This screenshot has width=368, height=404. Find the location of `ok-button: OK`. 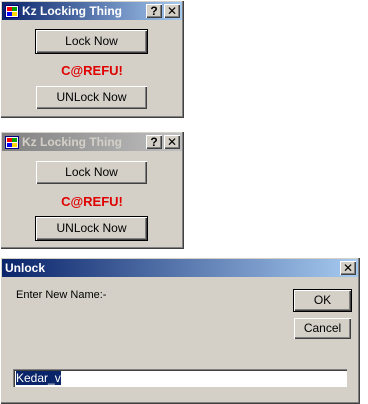

ok-button: OK is located at coordinates (322, 300).